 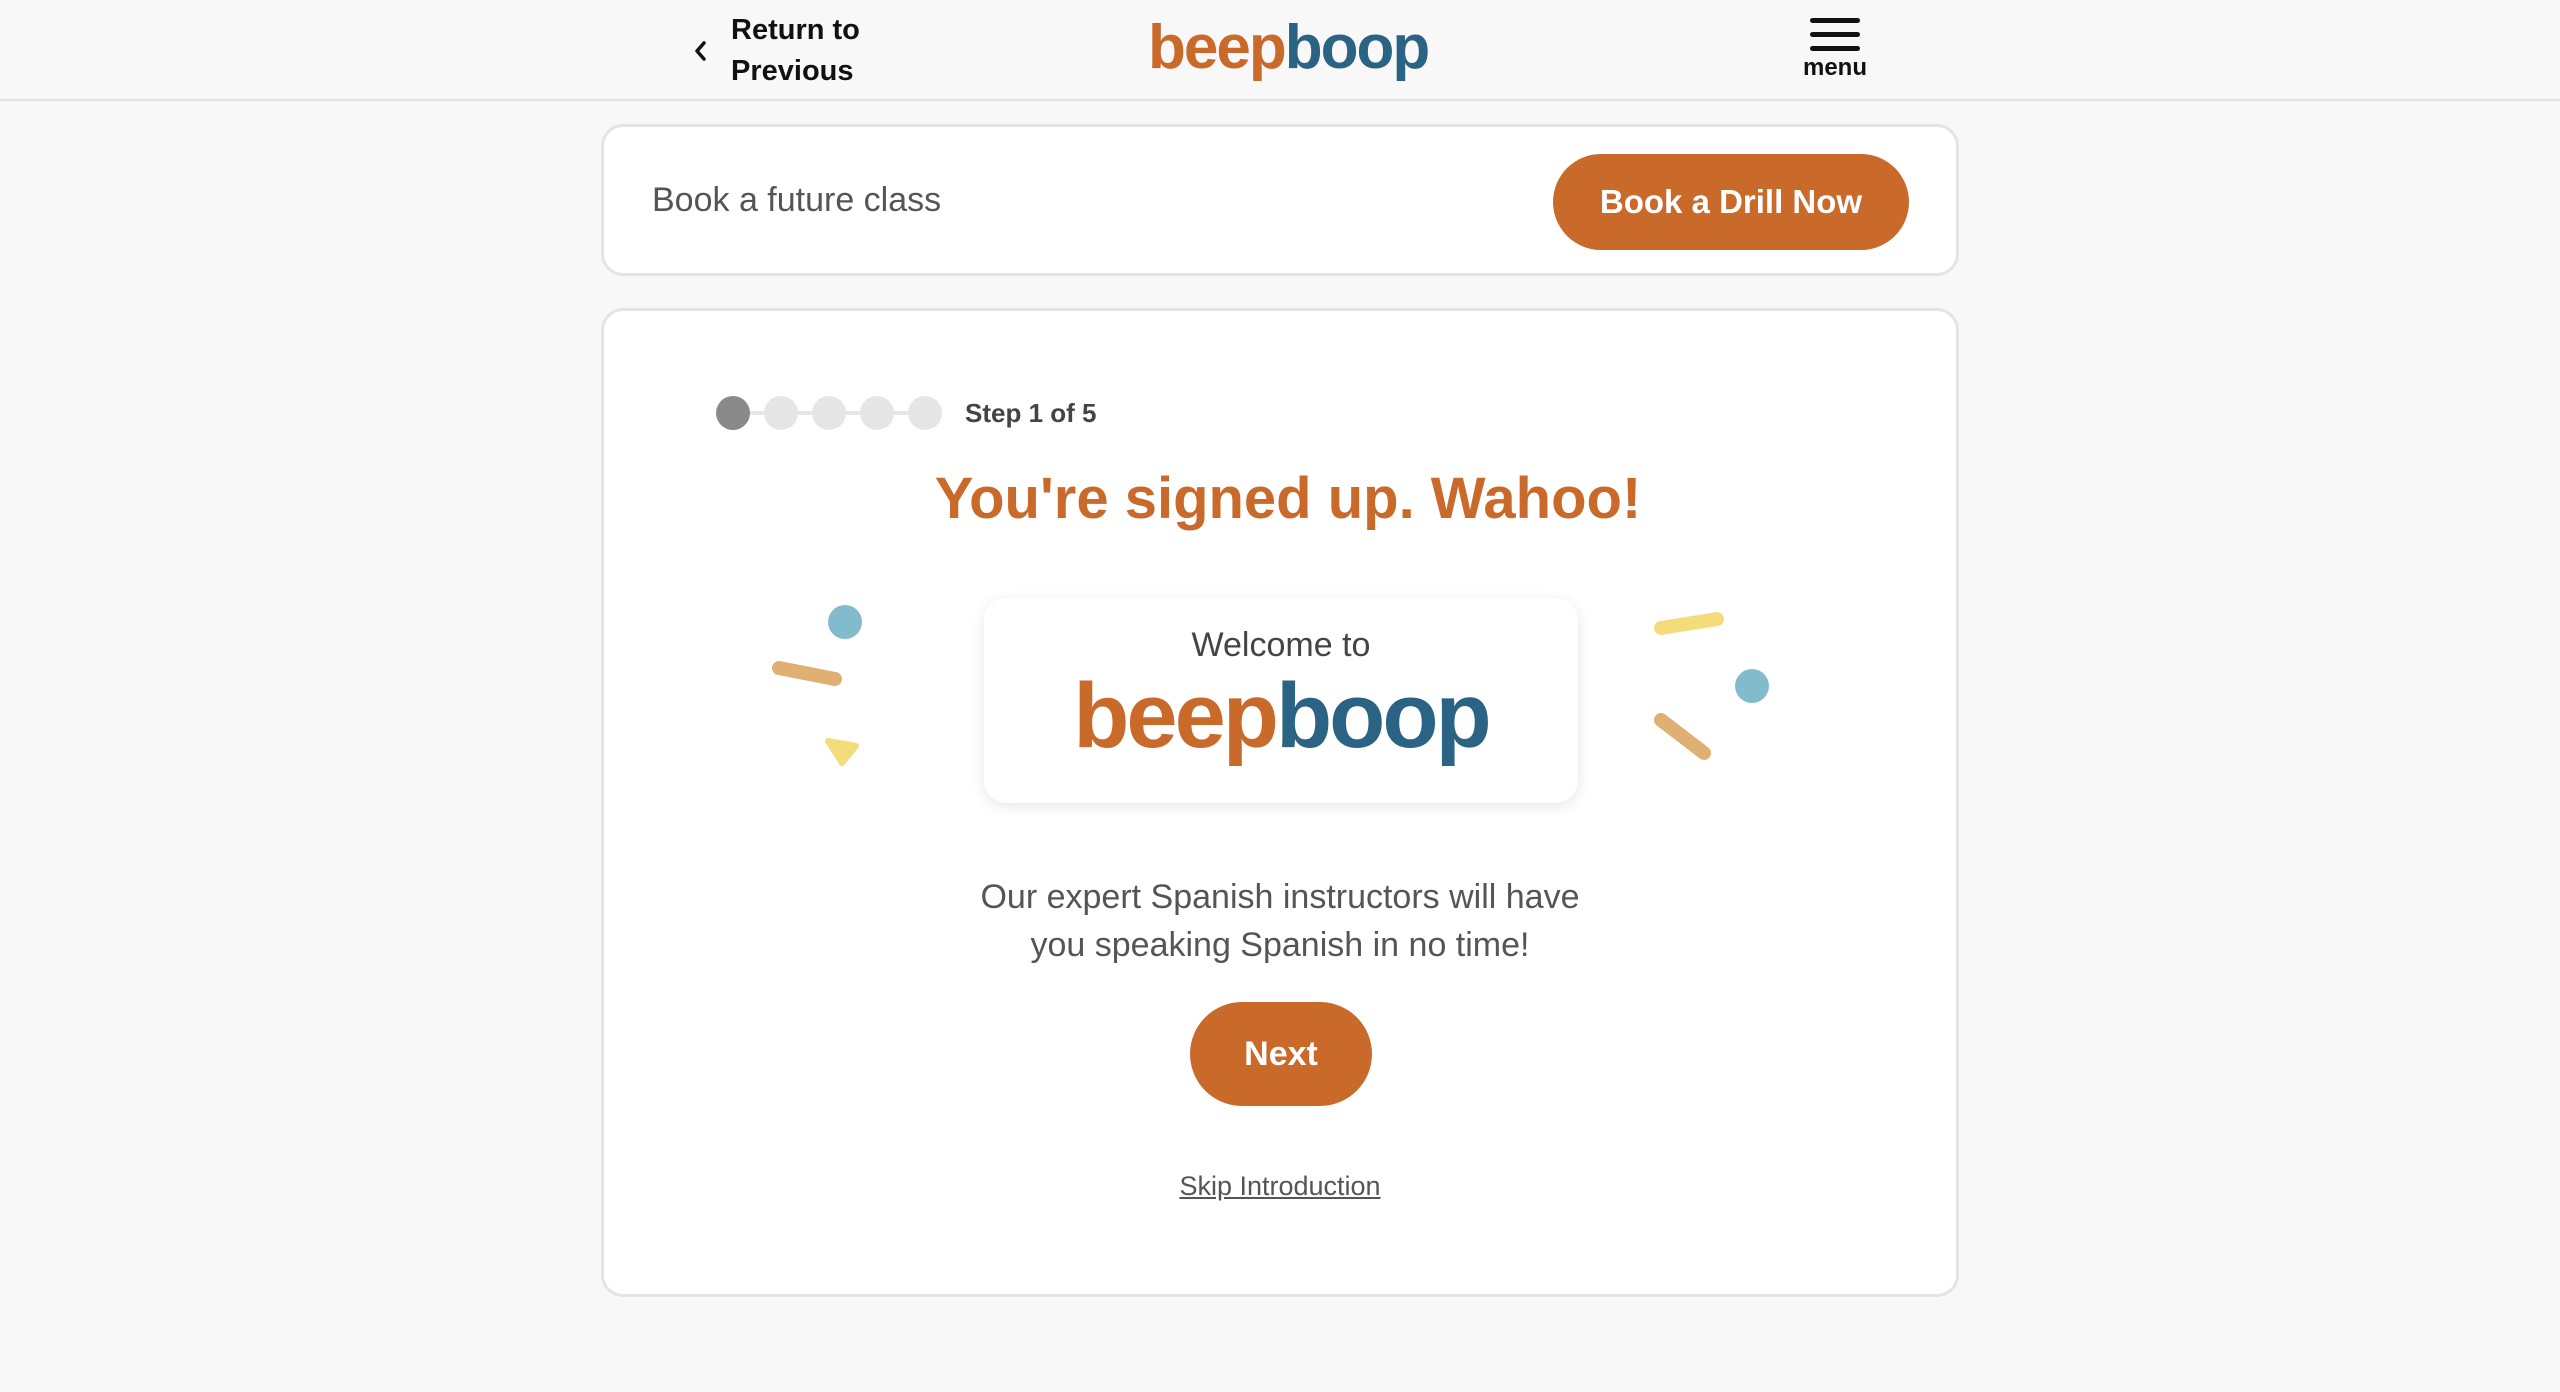 What do you see at coordinates (795, 30) in the screenshot?
I see `return-label-line1: Return to` at bounding box center [795, 30].